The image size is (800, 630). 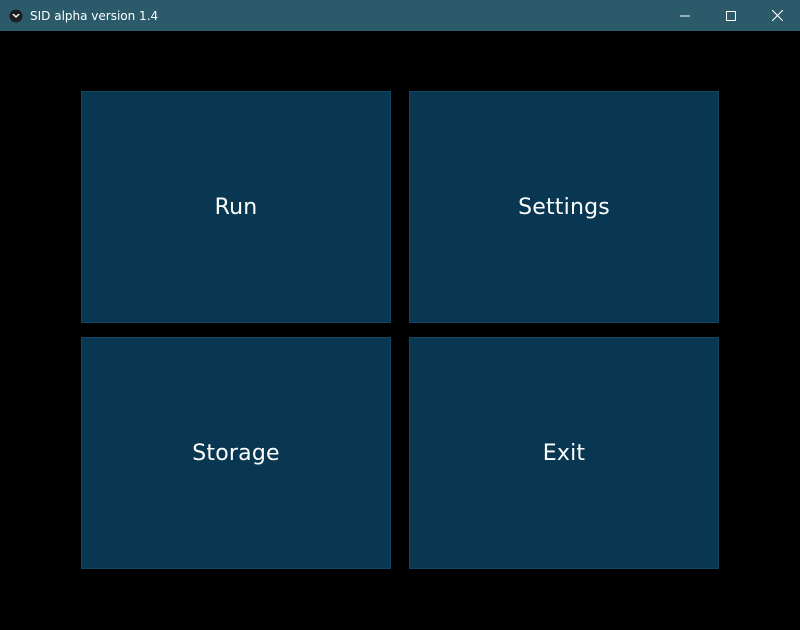 What do you see at coordinates (400, 15) in the screenshot?
I see `title-bar: SID alpha version 1.4` at bounding box center [400, 15].